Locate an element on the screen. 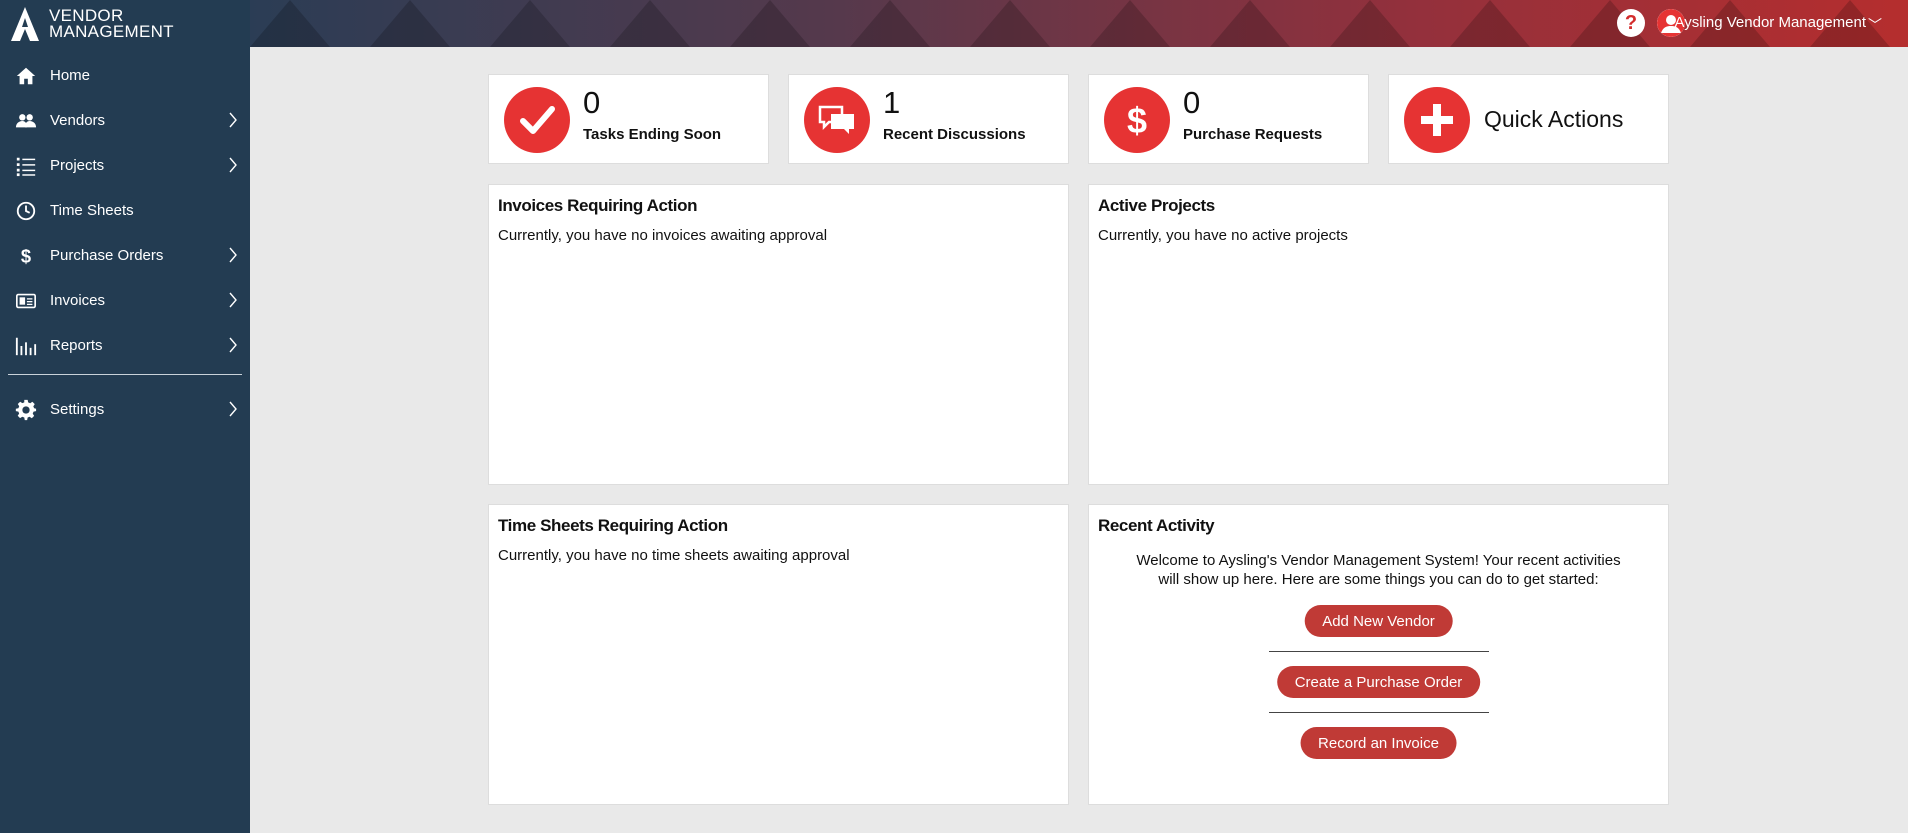 Image resolution: width=1908 pixels, height=833 pixels. sidebar-item-purchase-orders: $ Purchase Orders is located at coordinates (125, 255).